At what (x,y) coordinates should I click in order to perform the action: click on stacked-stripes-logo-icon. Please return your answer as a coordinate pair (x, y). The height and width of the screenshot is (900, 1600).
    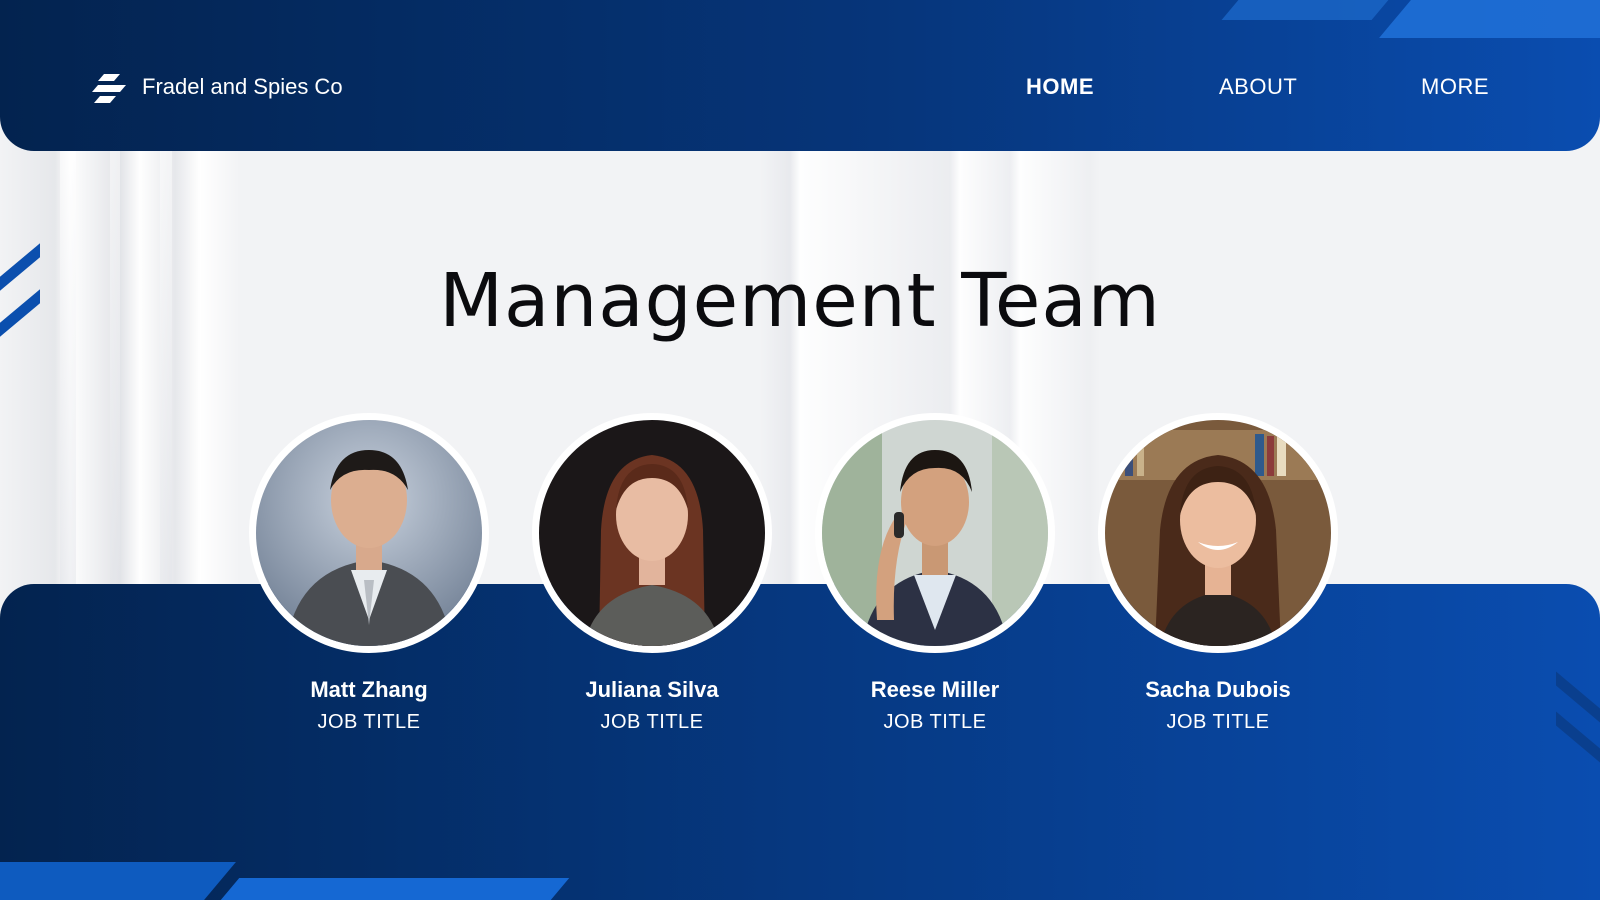
    Looking at the image, I should click on (109, 88).